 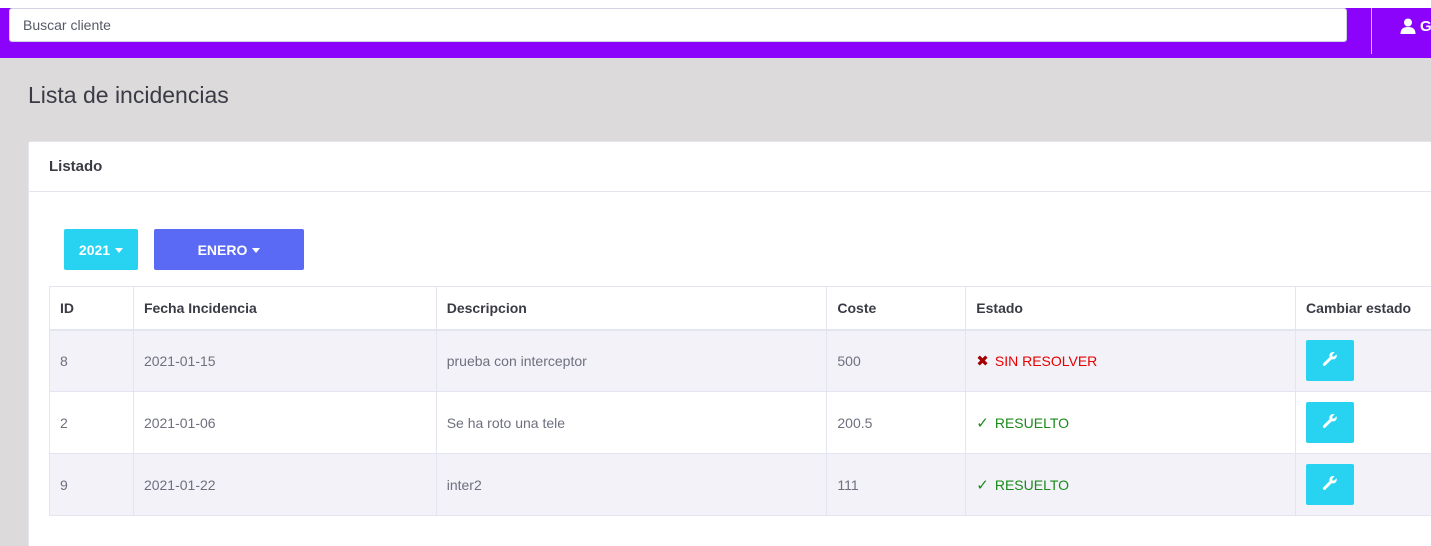 I want to click on card-header: Listado, so click(x=730, y=167).